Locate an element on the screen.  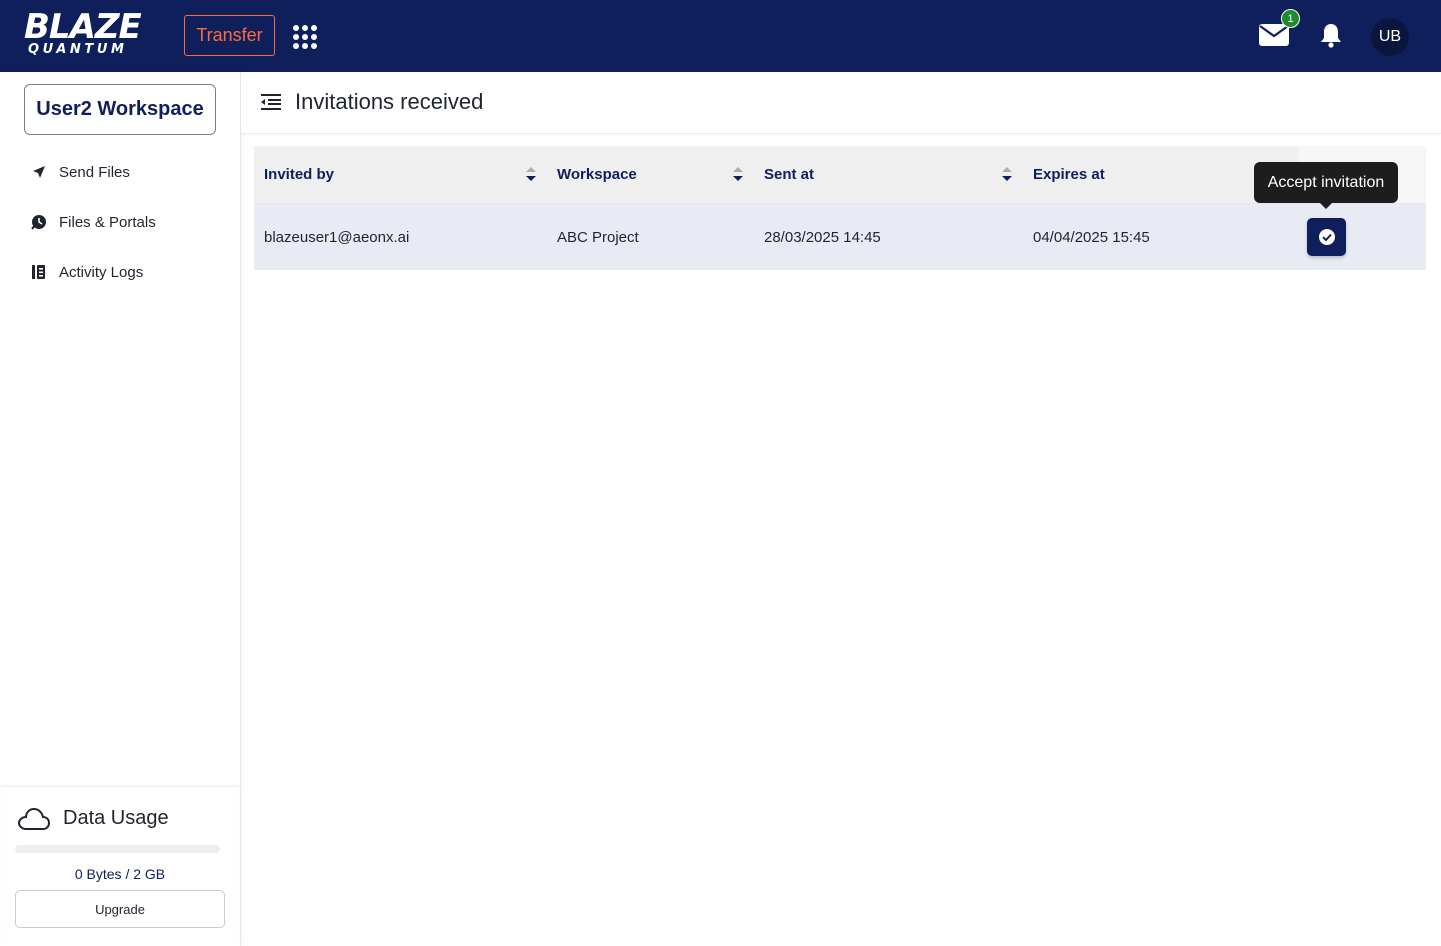
cell-sent-at: 28/03/2025 14:45 is located at coordinates (822, 237).